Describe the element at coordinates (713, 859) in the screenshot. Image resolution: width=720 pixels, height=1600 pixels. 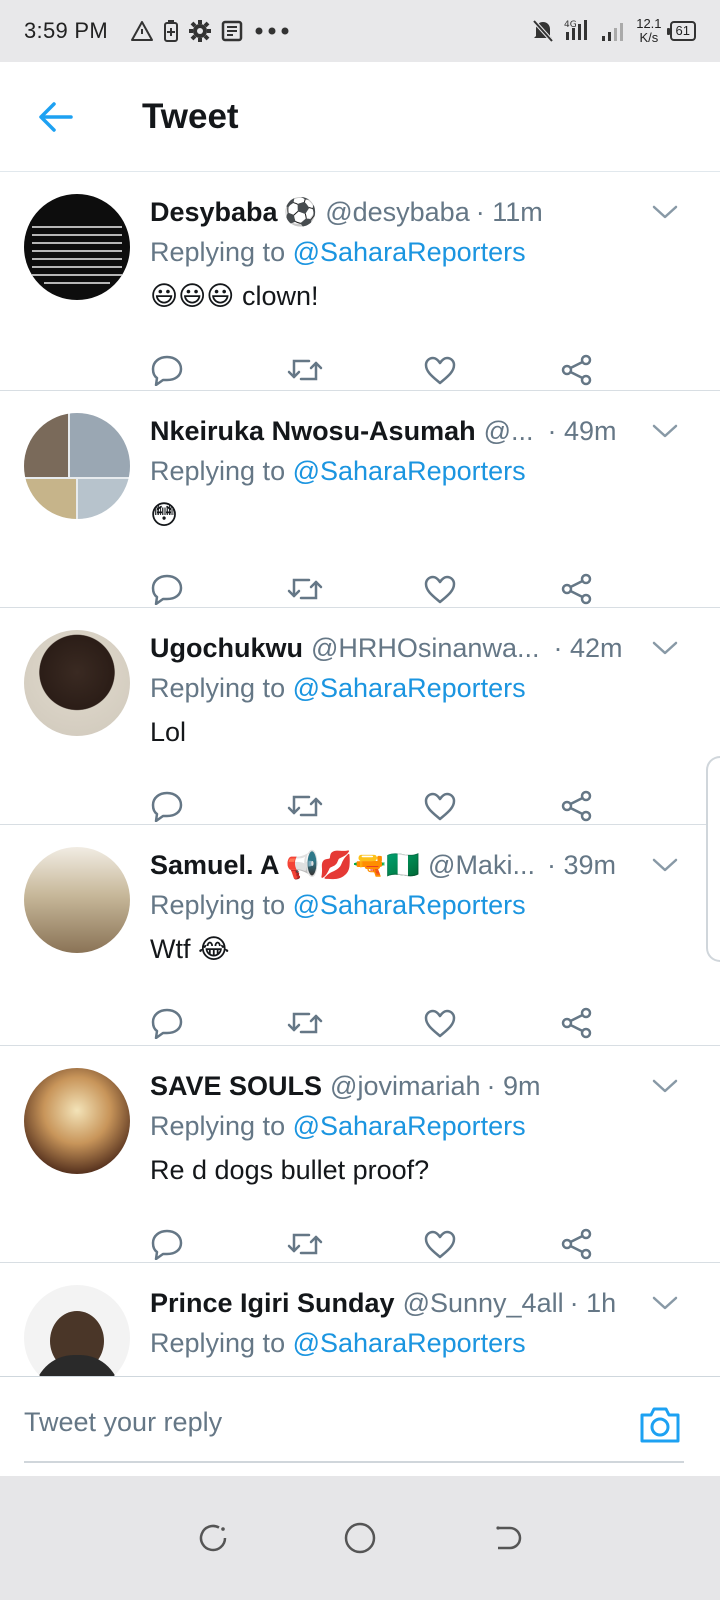
I see `edge-panel-handle` at that location.